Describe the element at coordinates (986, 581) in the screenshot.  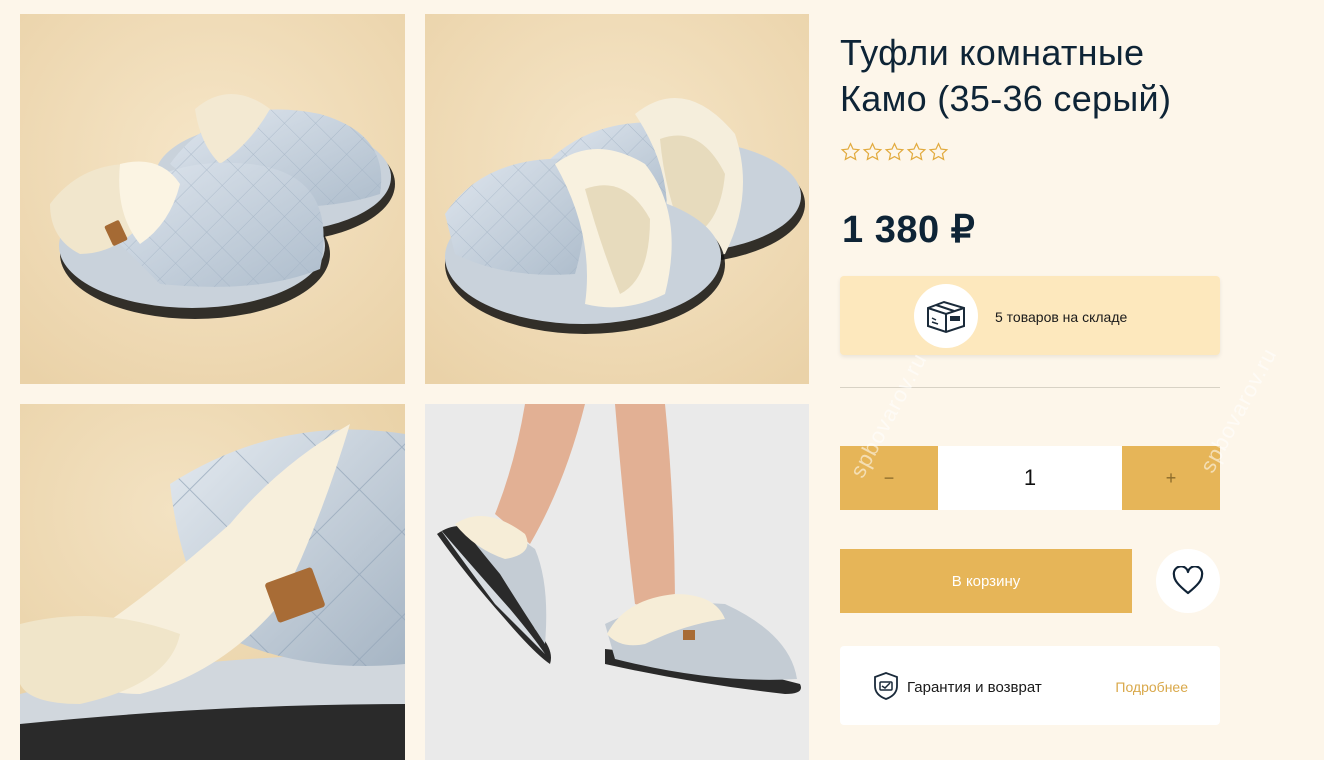
I see `add-to-cart-button: В корзину` at that location.